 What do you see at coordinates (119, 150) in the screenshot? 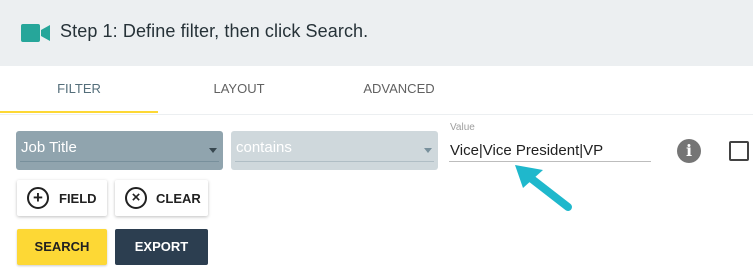
I see `field-select: Job Title` at bounding box center [119, 150].